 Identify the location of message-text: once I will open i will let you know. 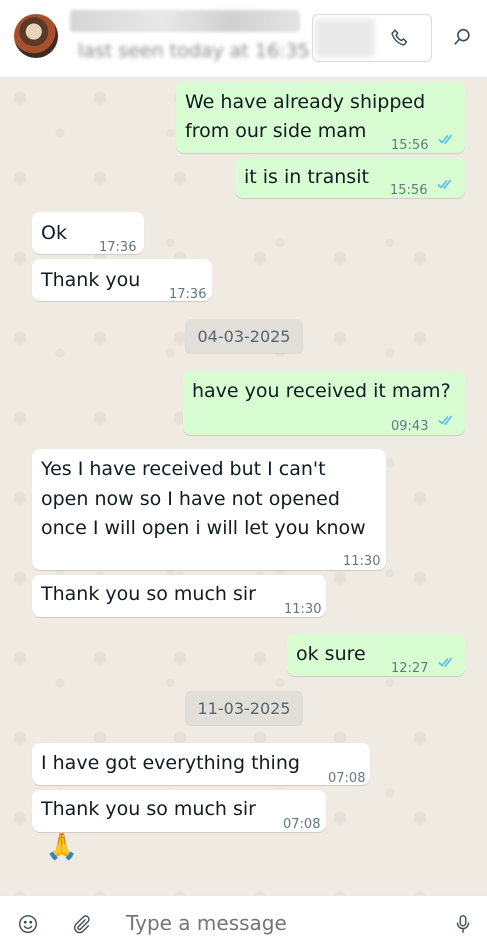
(203, 528).